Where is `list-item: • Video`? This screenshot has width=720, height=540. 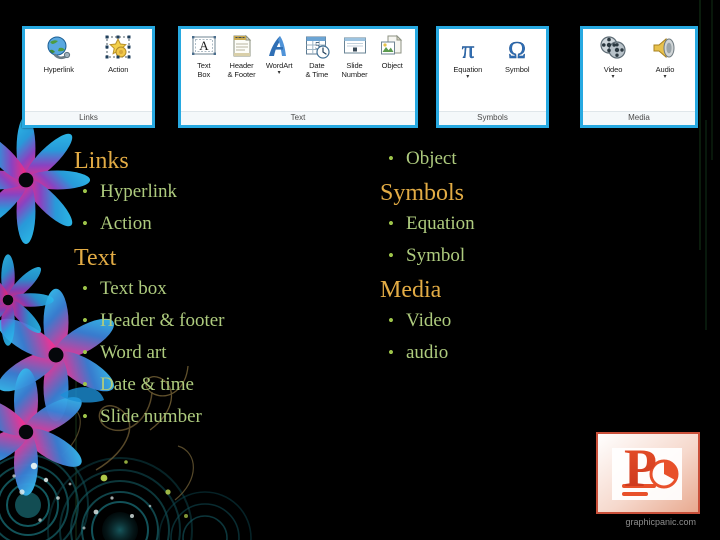
list-item: • Video is located at coordinates (530, 321).